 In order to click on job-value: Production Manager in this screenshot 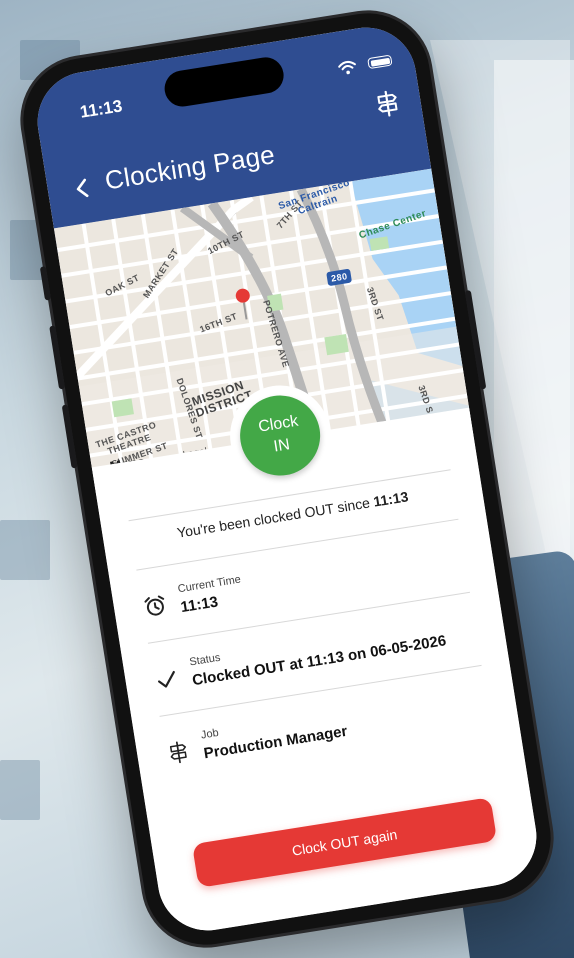, I will do `click(275, 742)`.